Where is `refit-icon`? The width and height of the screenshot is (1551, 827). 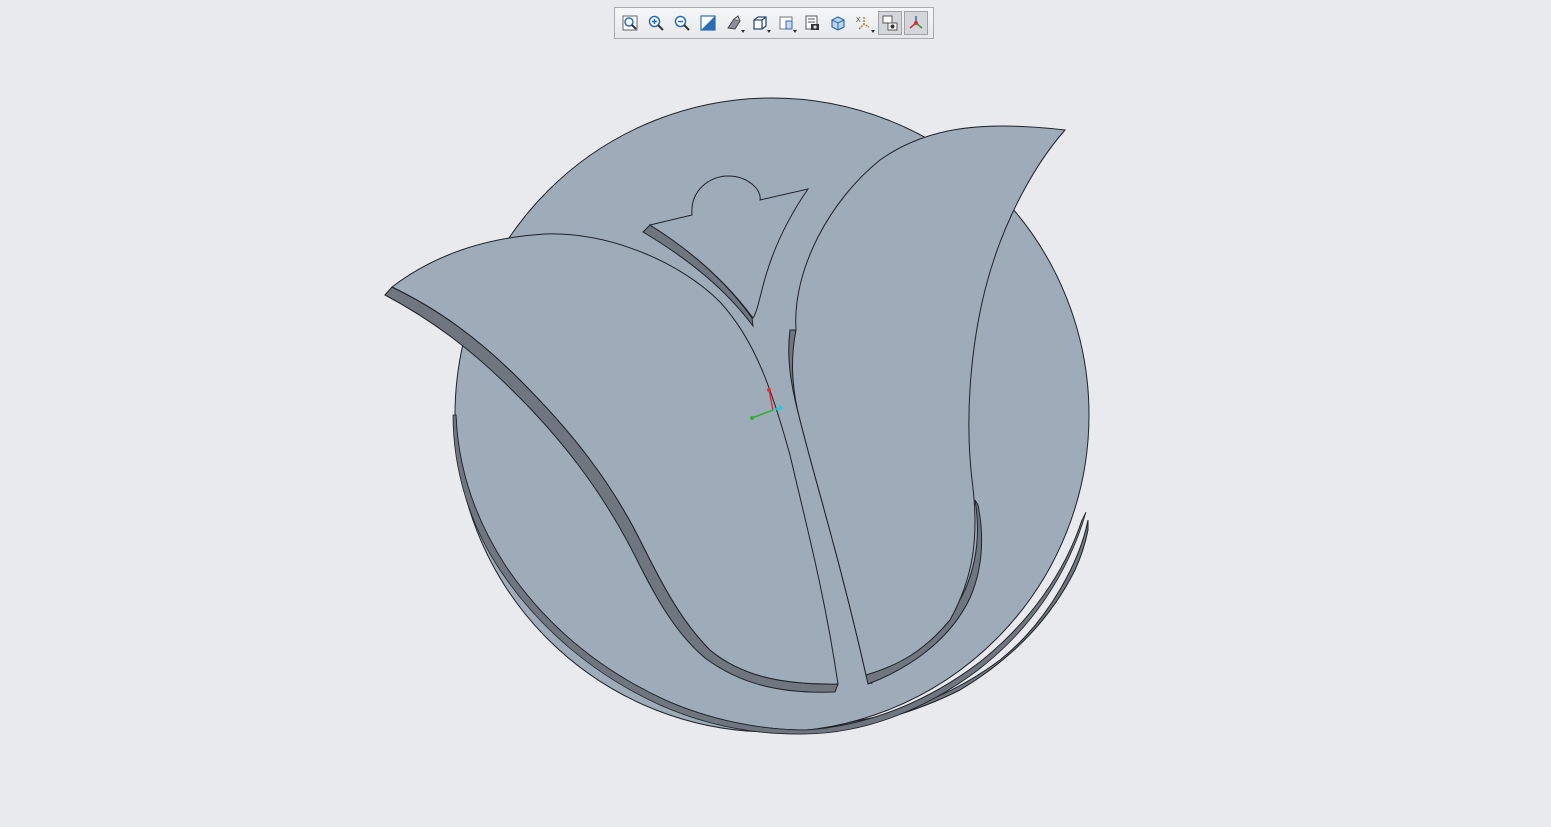
refit-icon is located at coordinates (630, 23).